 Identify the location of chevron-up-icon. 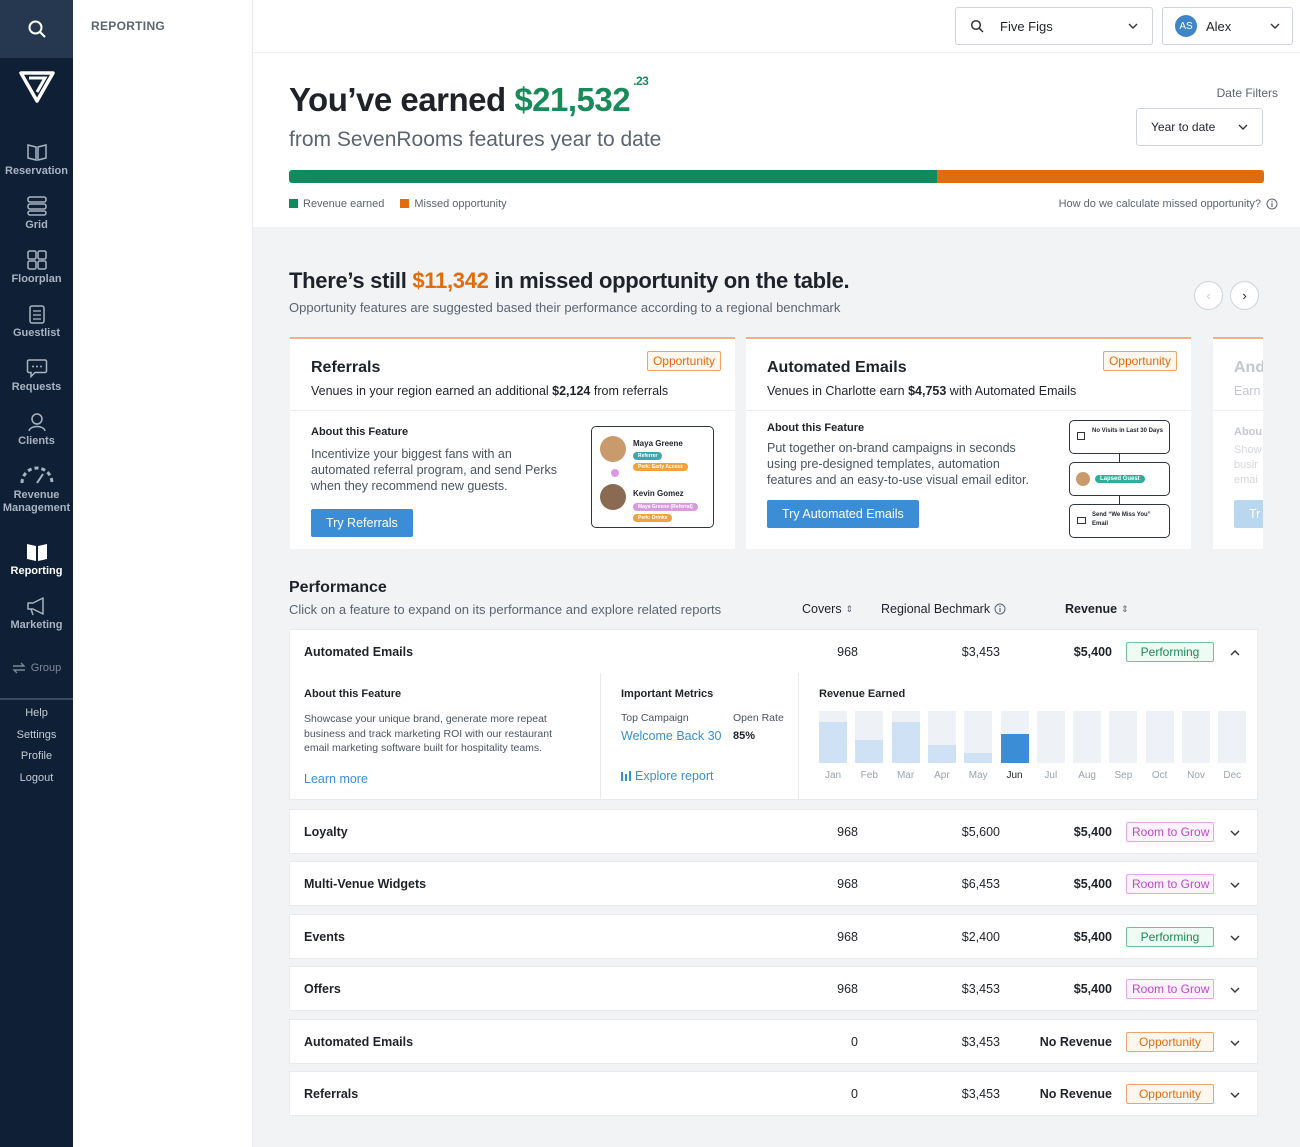
(1235, 652).